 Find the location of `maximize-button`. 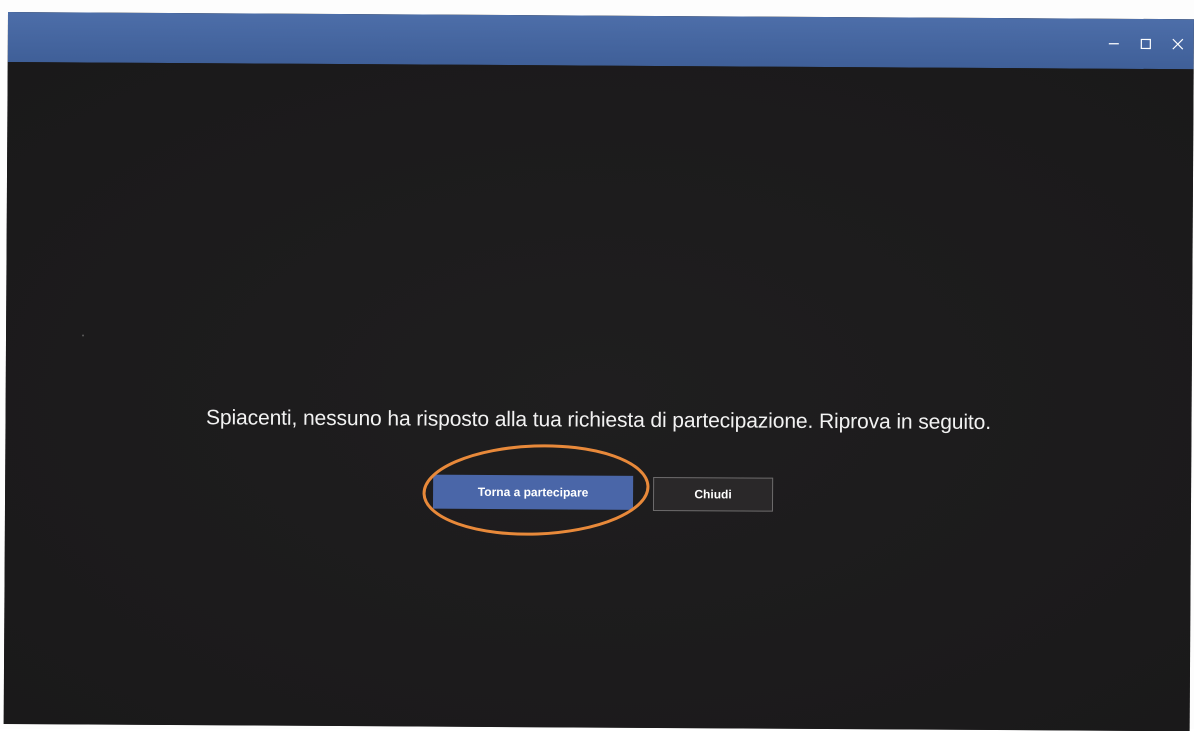

maximize-button is located at coordinates (1146, 44).